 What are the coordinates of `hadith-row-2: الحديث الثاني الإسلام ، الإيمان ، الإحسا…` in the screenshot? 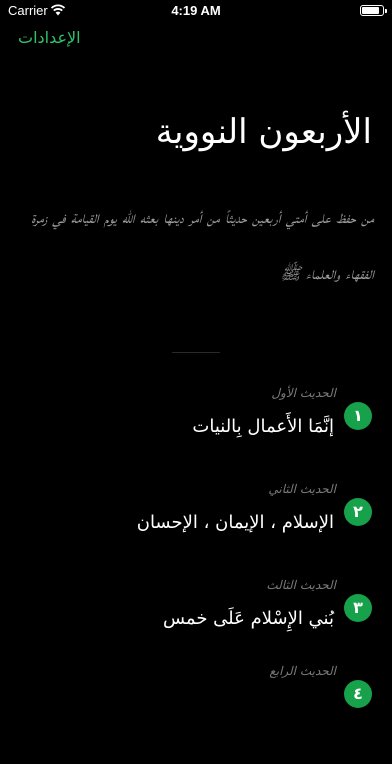 It's located at (196, 532).